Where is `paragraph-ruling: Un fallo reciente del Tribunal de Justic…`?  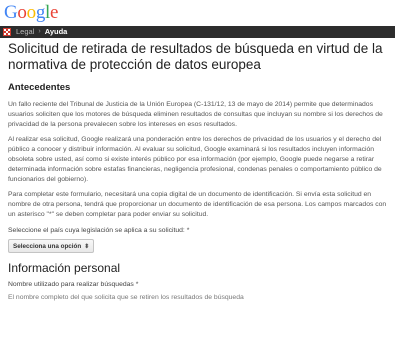 paragraph-ruling: Un fallo reciente del Tribunal de Justic… is located at coordinates (195, 114).